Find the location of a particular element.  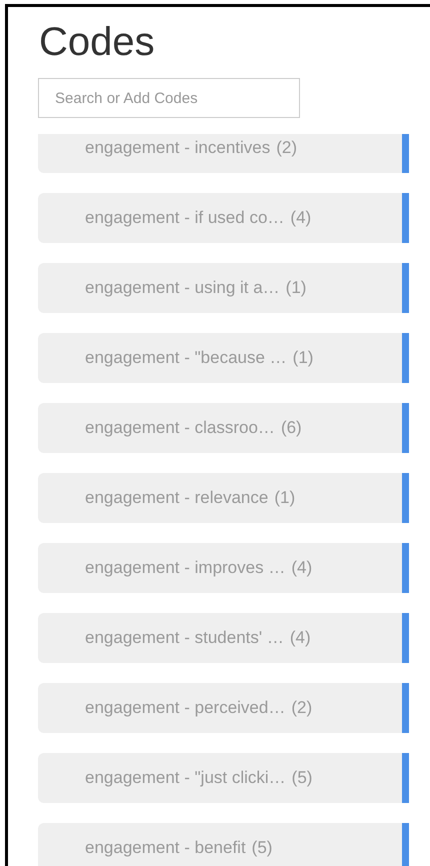

code-item: engagement - perceived… (2) is located at coordinates (220, 708).